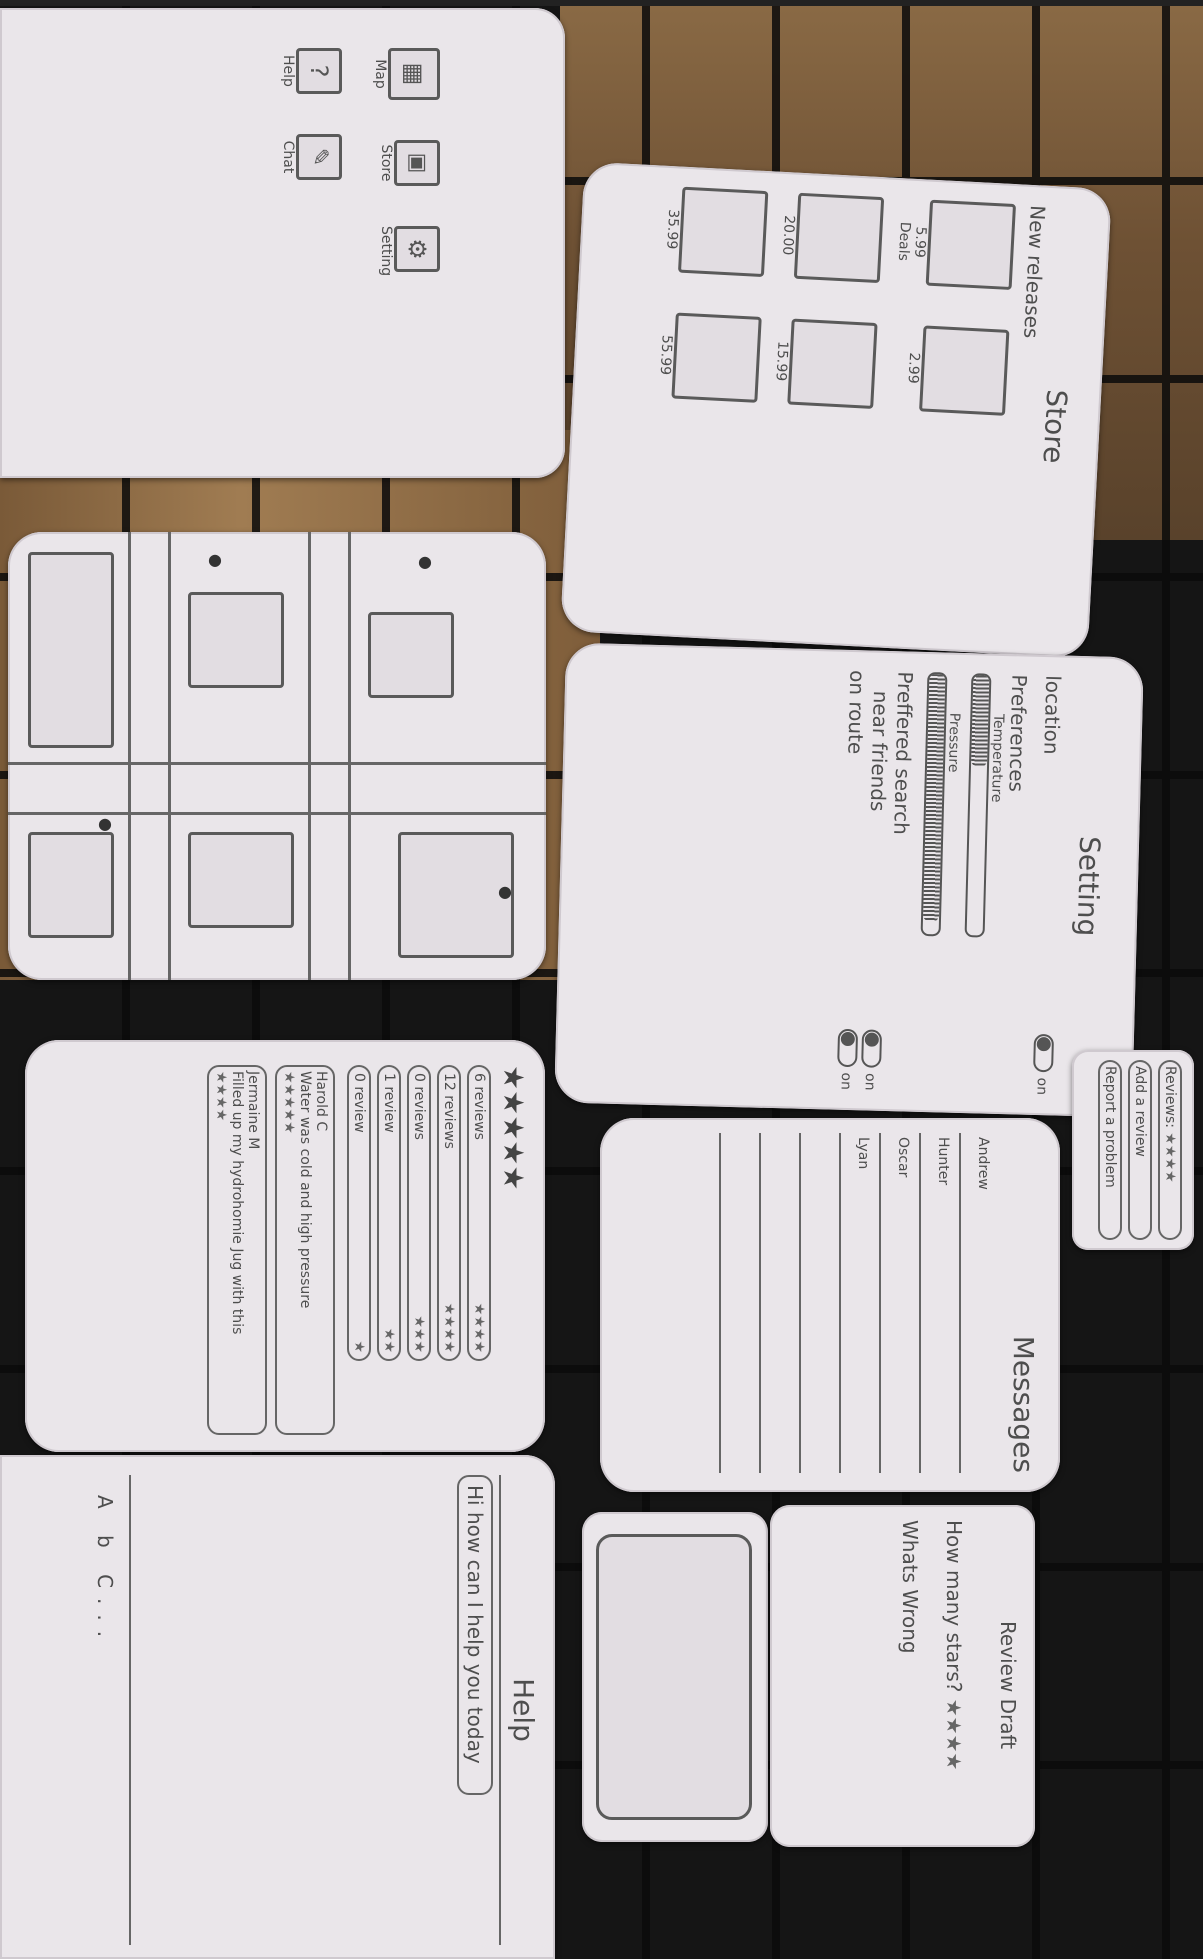 The image size is (1203, 1959). Describe the element at coordinates (954, 1735) in the screenshot. I see `star-rating-input: ★★★★` at that location.